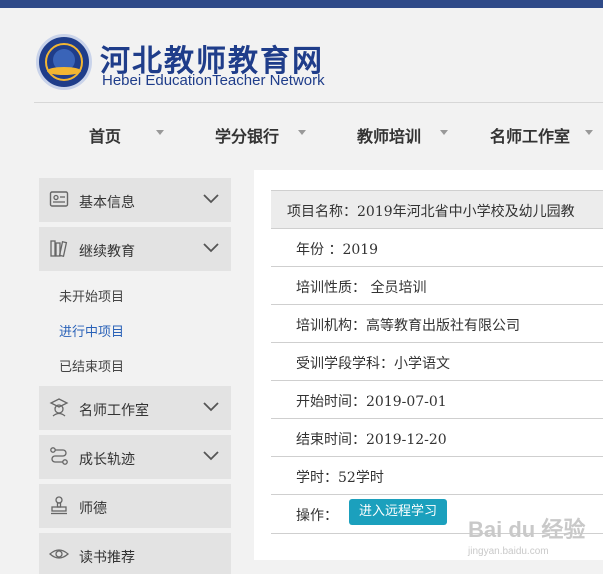 The width and height of the screenshot is (603, 574). I want to click on sidebar-item-label: 名师工作室, so click(114, 411).